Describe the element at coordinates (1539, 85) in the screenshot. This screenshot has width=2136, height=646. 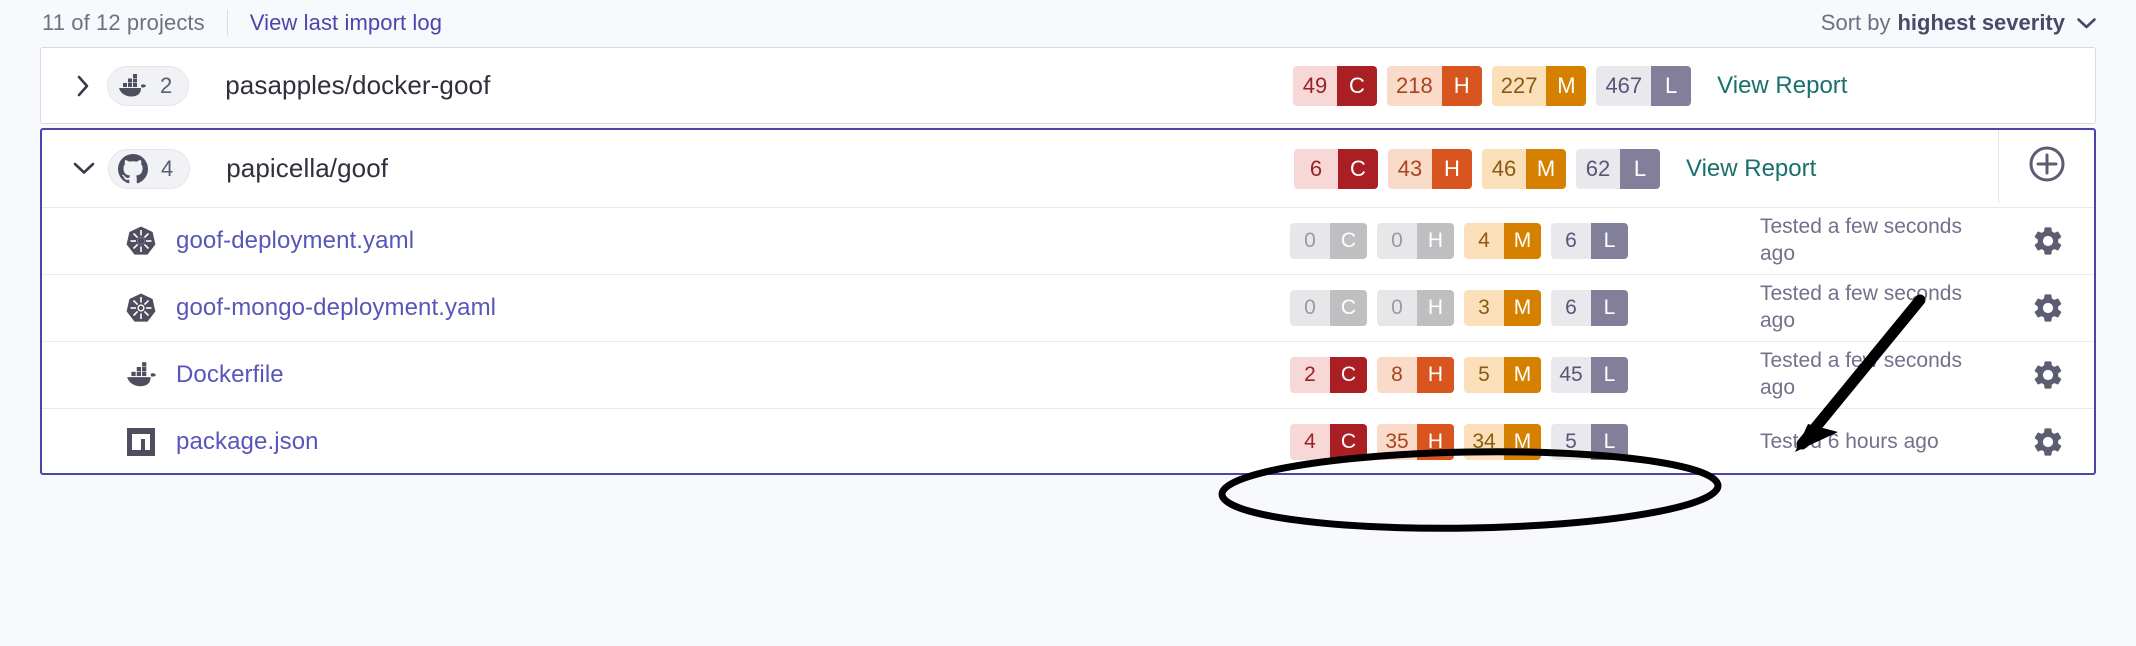
I see `severity-medium: 227 M` at that location.